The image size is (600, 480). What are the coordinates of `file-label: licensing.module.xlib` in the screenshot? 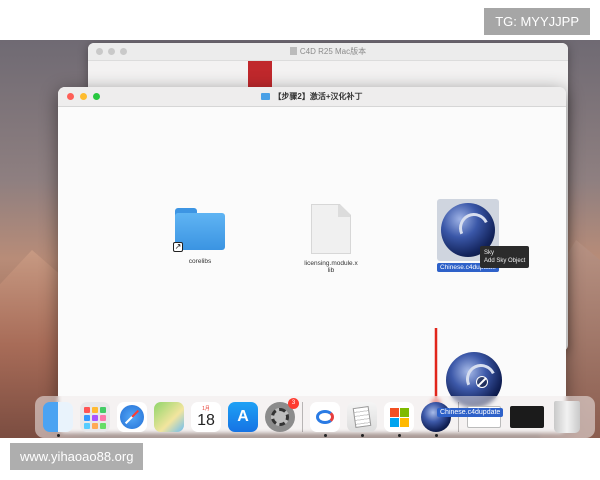 It's located at (331, 267).